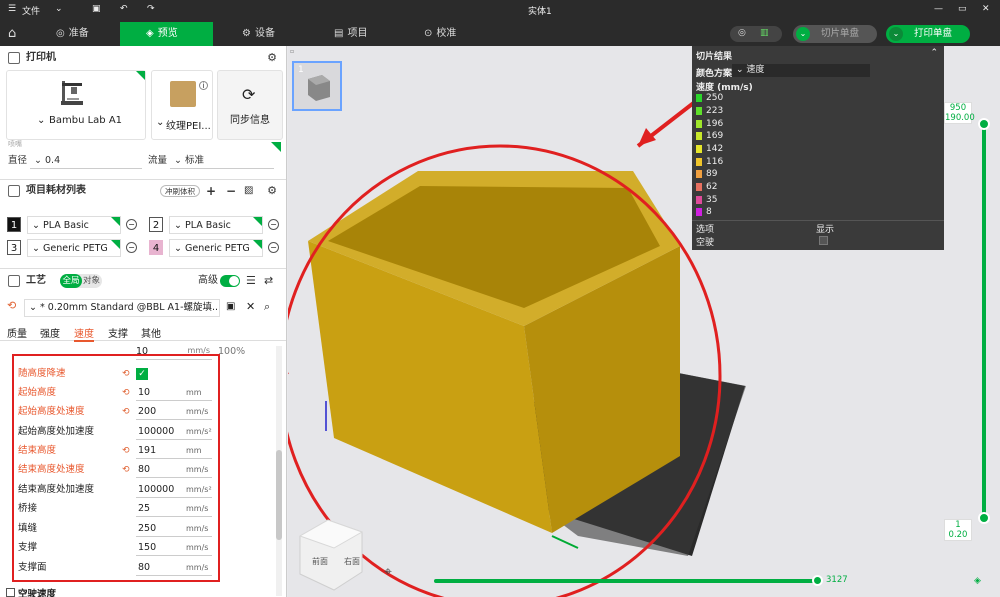 The height and width of the screenshot is (597, 1000). What do you see at coordinates (268, 281) in the screenshot?
I see `compare-icon: ⇄` at bounding box center [268, 281].